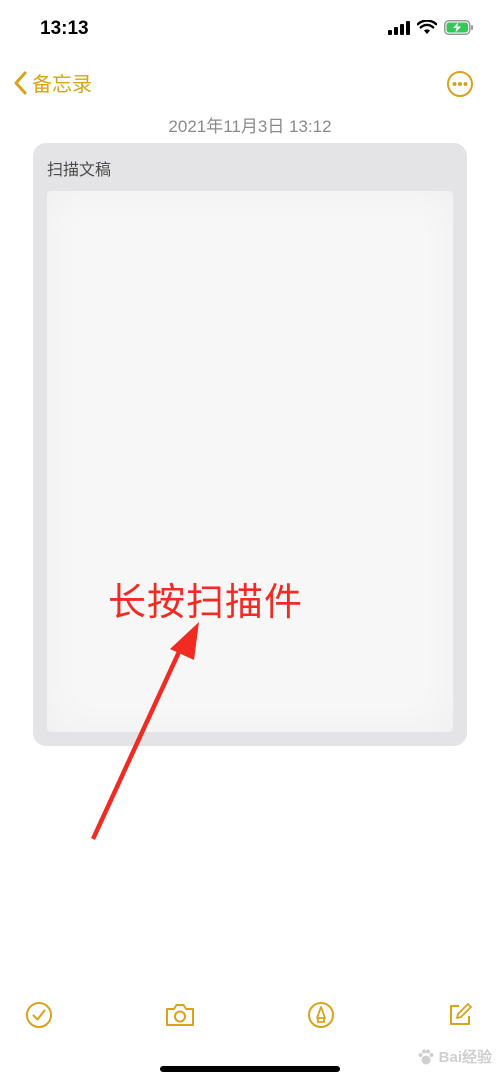 The height and width of the screenshot is (1082, 500). I want to click on compose-icon, so click(461, 1014).